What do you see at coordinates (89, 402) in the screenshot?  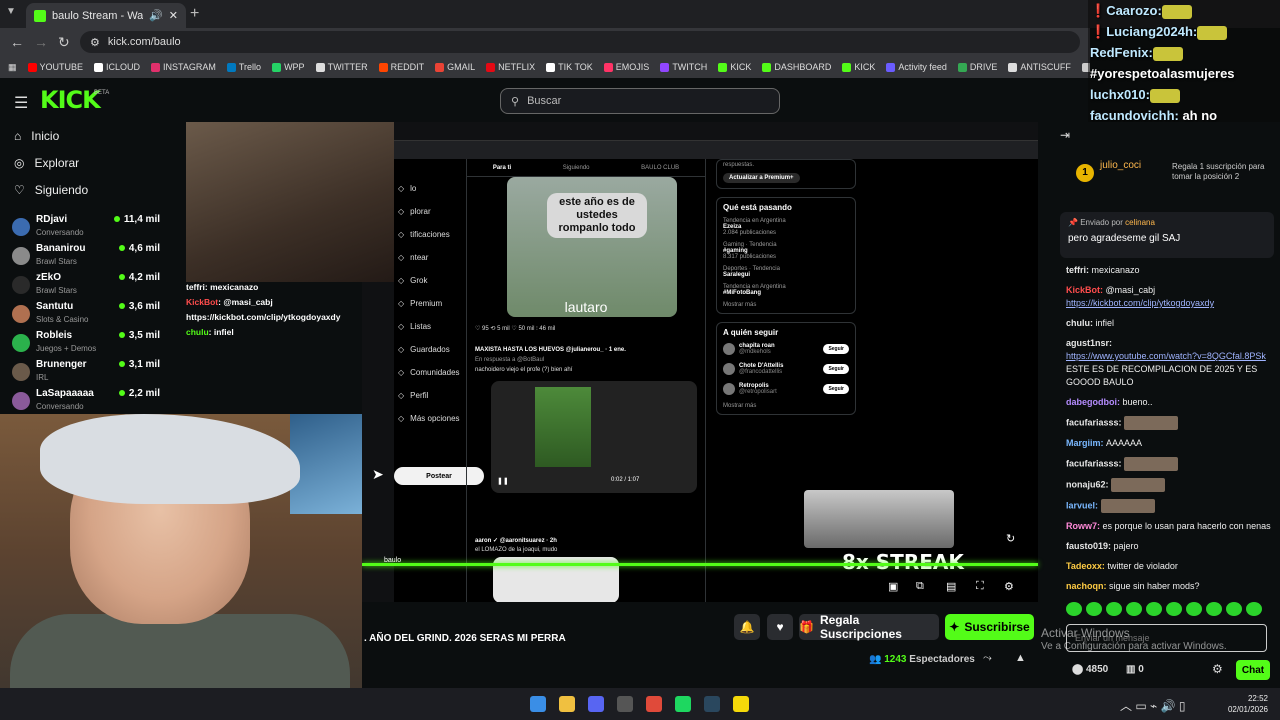 I see `sidebar-channel: LaSapaaaaa Conversando 2,2 mil` at bounding box center [89, 402].